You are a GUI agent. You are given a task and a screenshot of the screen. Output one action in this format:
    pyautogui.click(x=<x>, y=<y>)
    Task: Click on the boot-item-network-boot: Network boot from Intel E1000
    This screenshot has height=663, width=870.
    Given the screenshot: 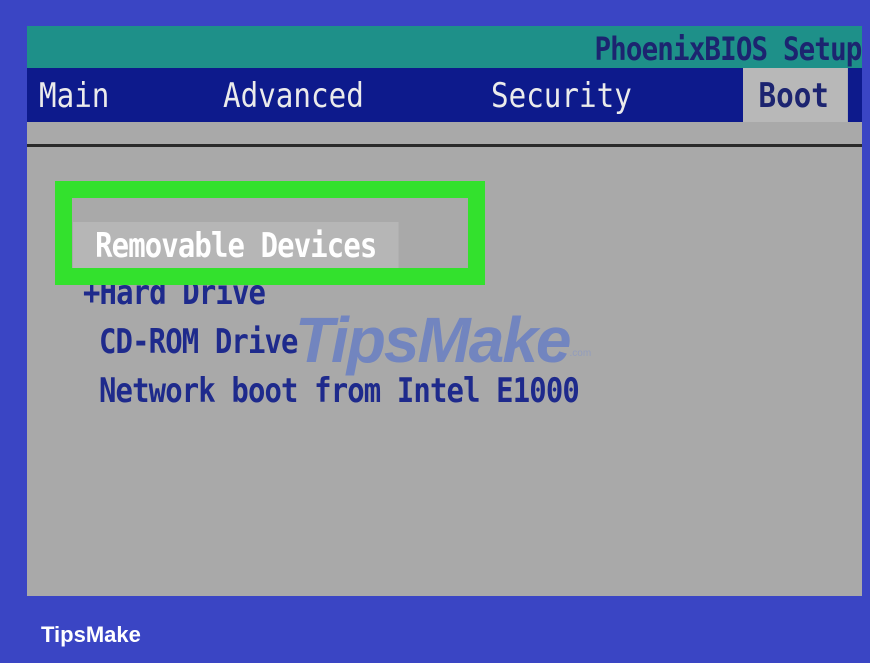 What is the action you would take?
    pyautogui.click(x=339, y=391)
    